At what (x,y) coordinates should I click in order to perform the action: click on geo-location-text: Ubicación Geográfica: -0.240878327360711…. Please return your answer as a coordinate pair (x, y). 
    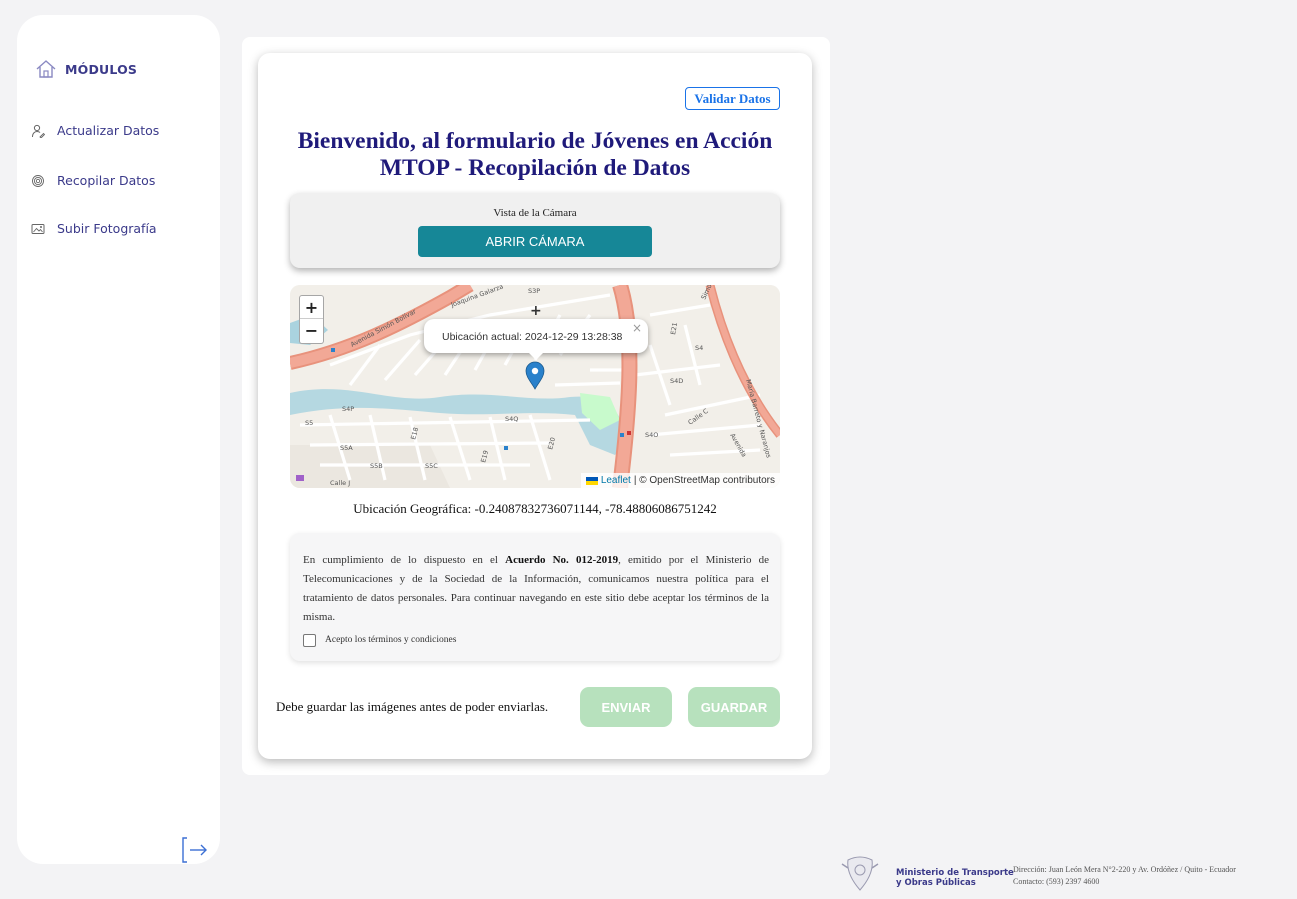
    Looking at the image, I should click on (535, 508).